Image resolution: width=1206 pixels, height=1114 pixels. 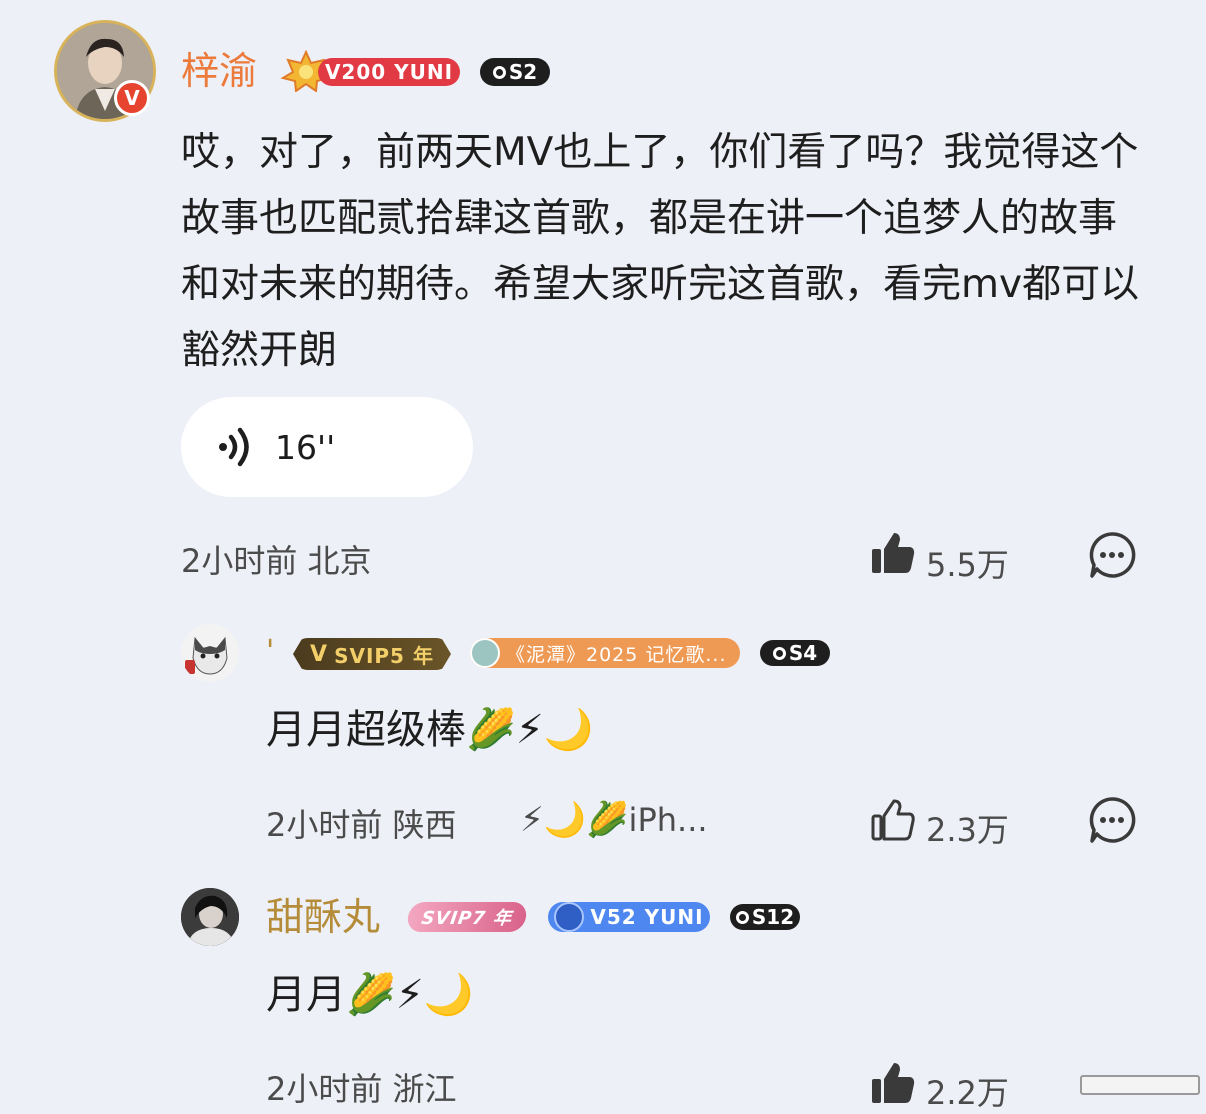 What do you see at coordinates (515, 72) in the screenshot?
I see `level-badge: S2` at bounding box center [515, 72].